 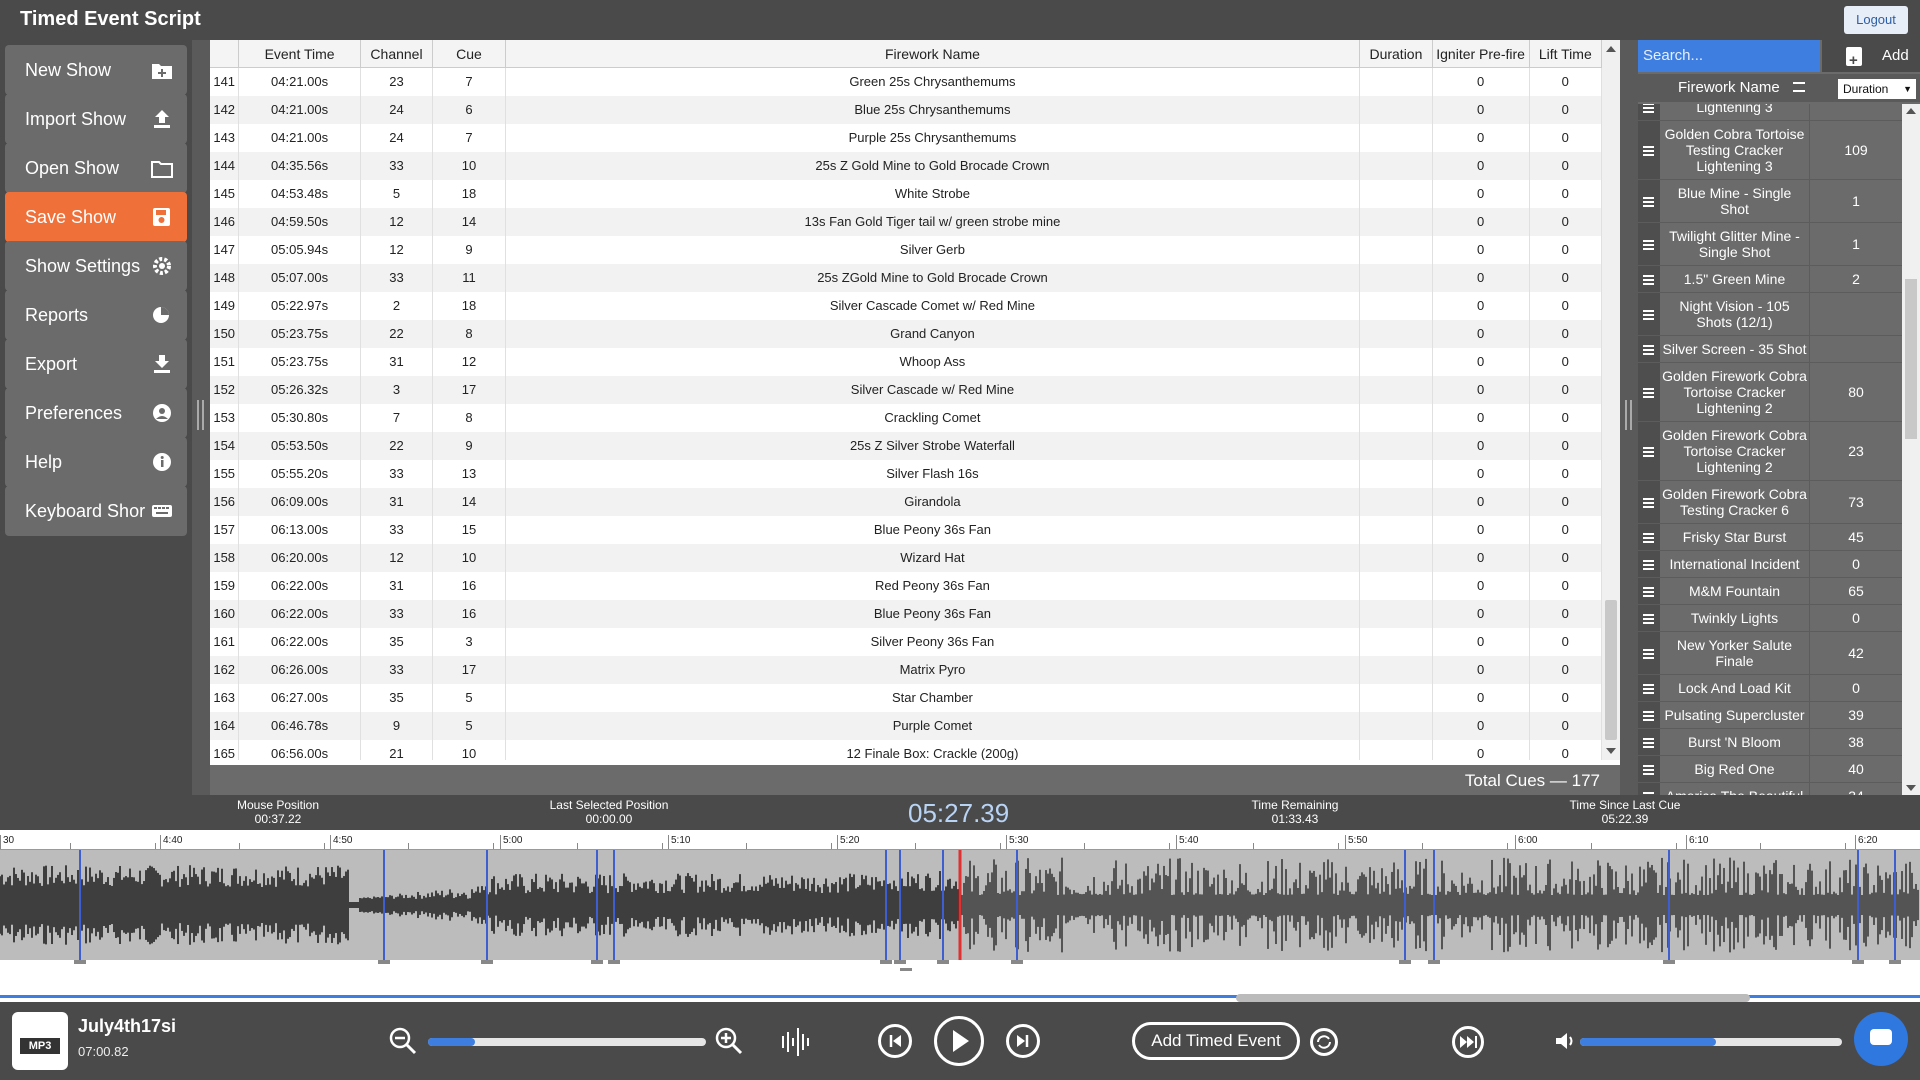 I want to click on waveform-tool-icon, so click(x=796, y=1042).